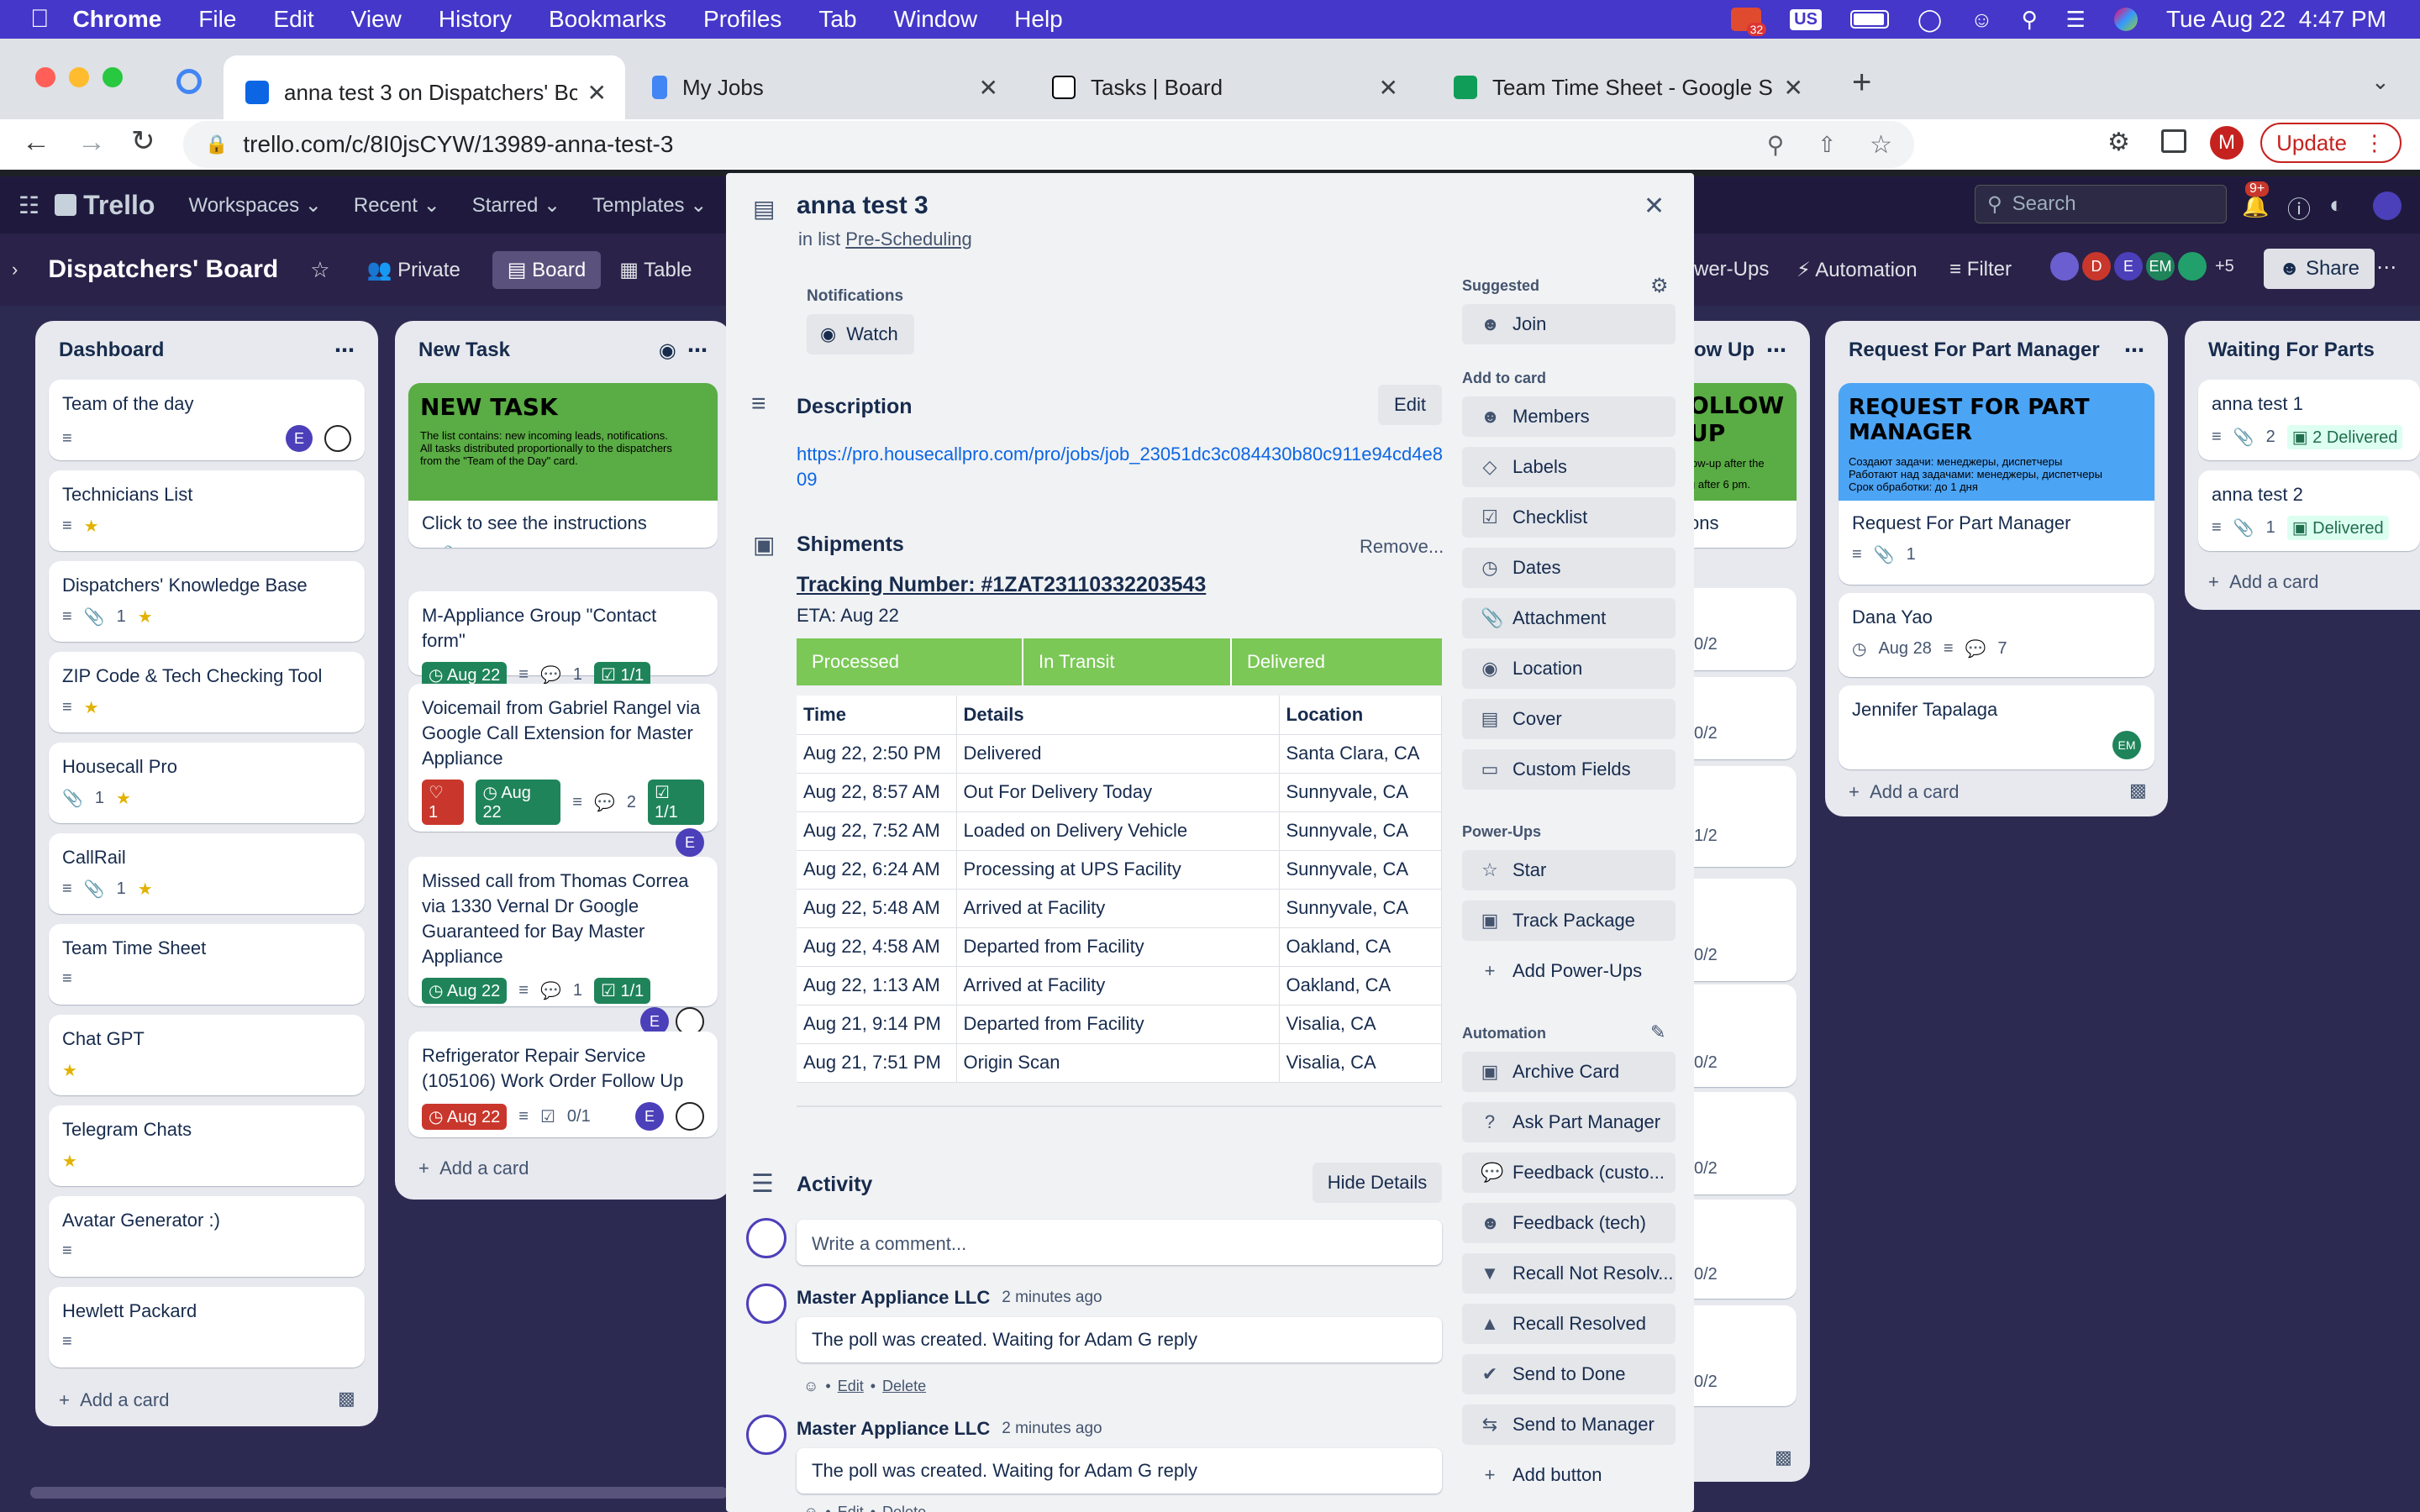 This screenshot has height=1512, width=2420. Describe the element at coordinates (742, 19) in the screenshot. I see `menu-profiles: Profiles` at that location.